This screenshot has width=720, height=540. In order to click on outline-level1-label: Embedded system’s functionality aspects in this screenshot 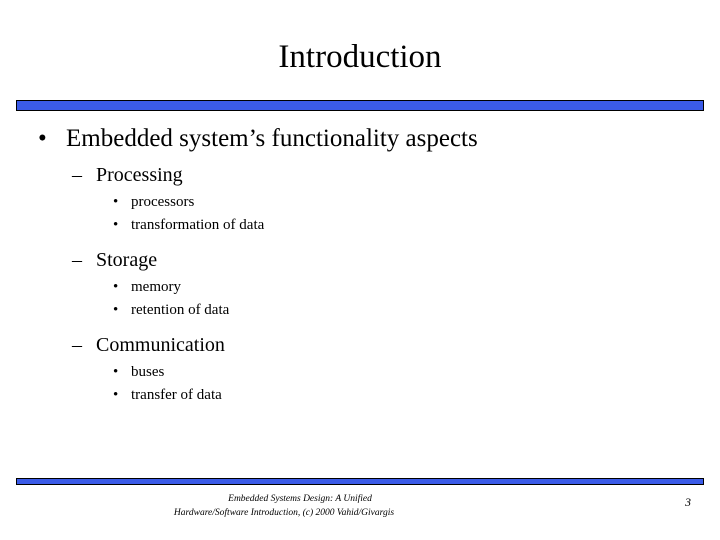, I will do `click(272, 138)`.